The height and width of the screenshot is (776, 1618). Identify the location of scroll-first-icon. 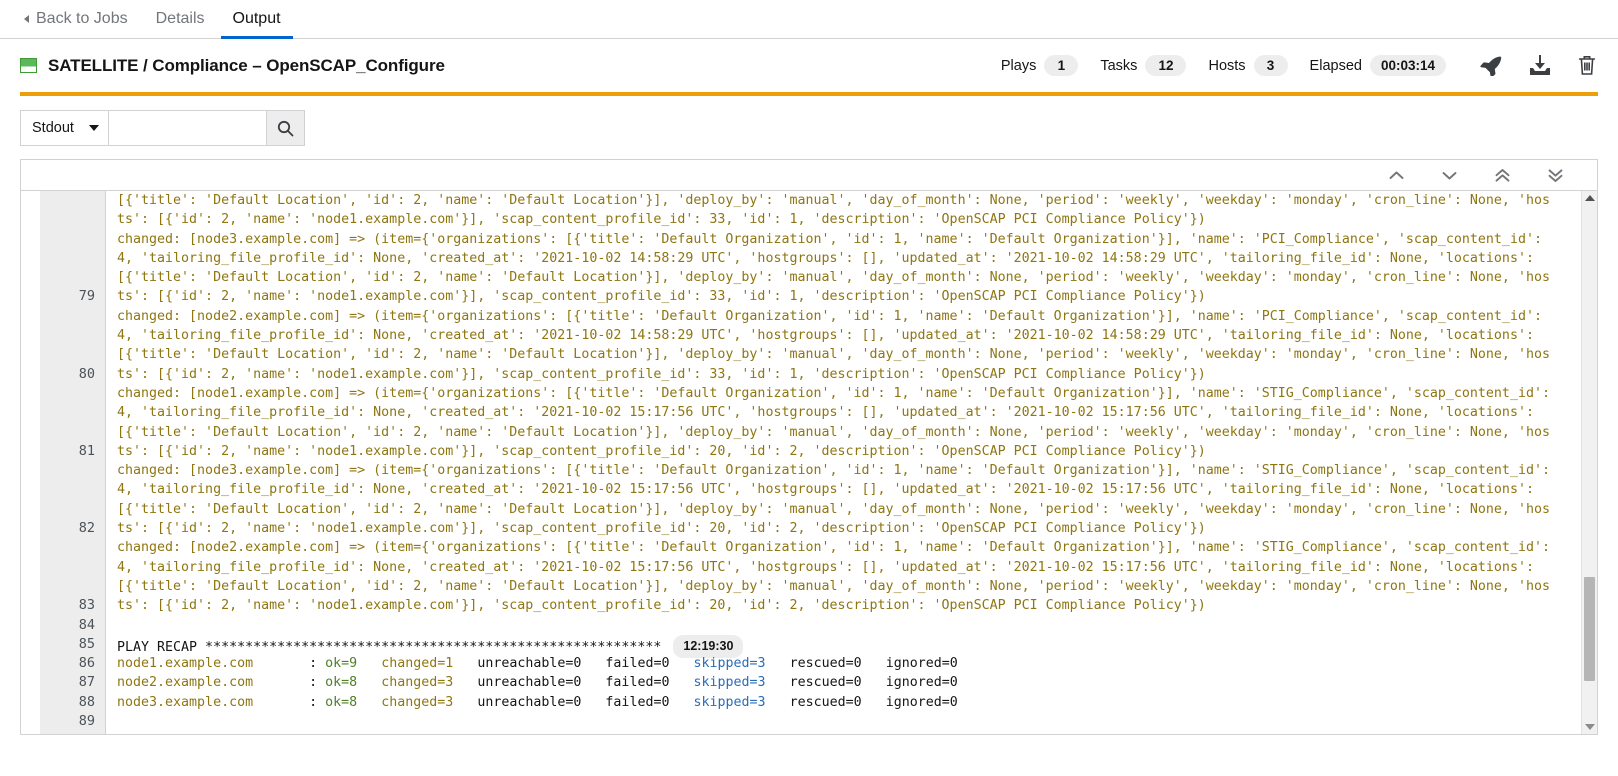
(1502, 175).